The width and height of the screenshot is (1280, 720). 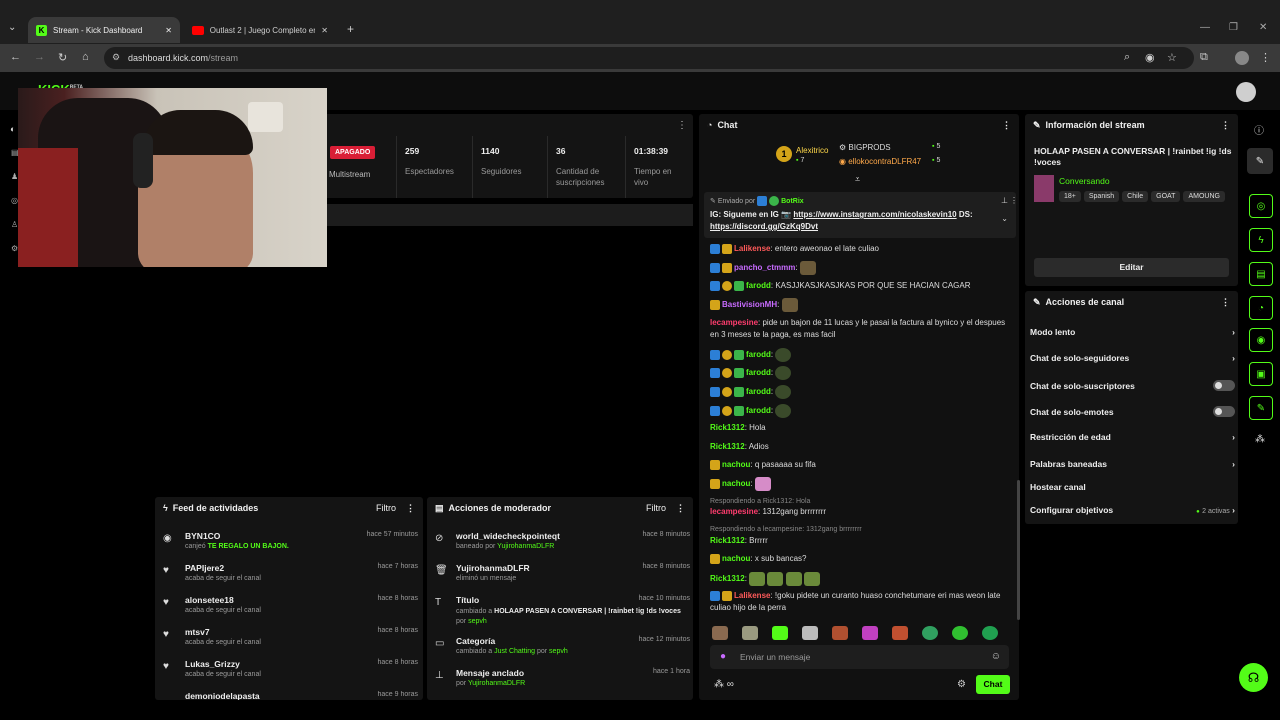 I want to click on pinned-link: https://www.instagram.com/nicolaskevin10, so click(x=874, y=214).